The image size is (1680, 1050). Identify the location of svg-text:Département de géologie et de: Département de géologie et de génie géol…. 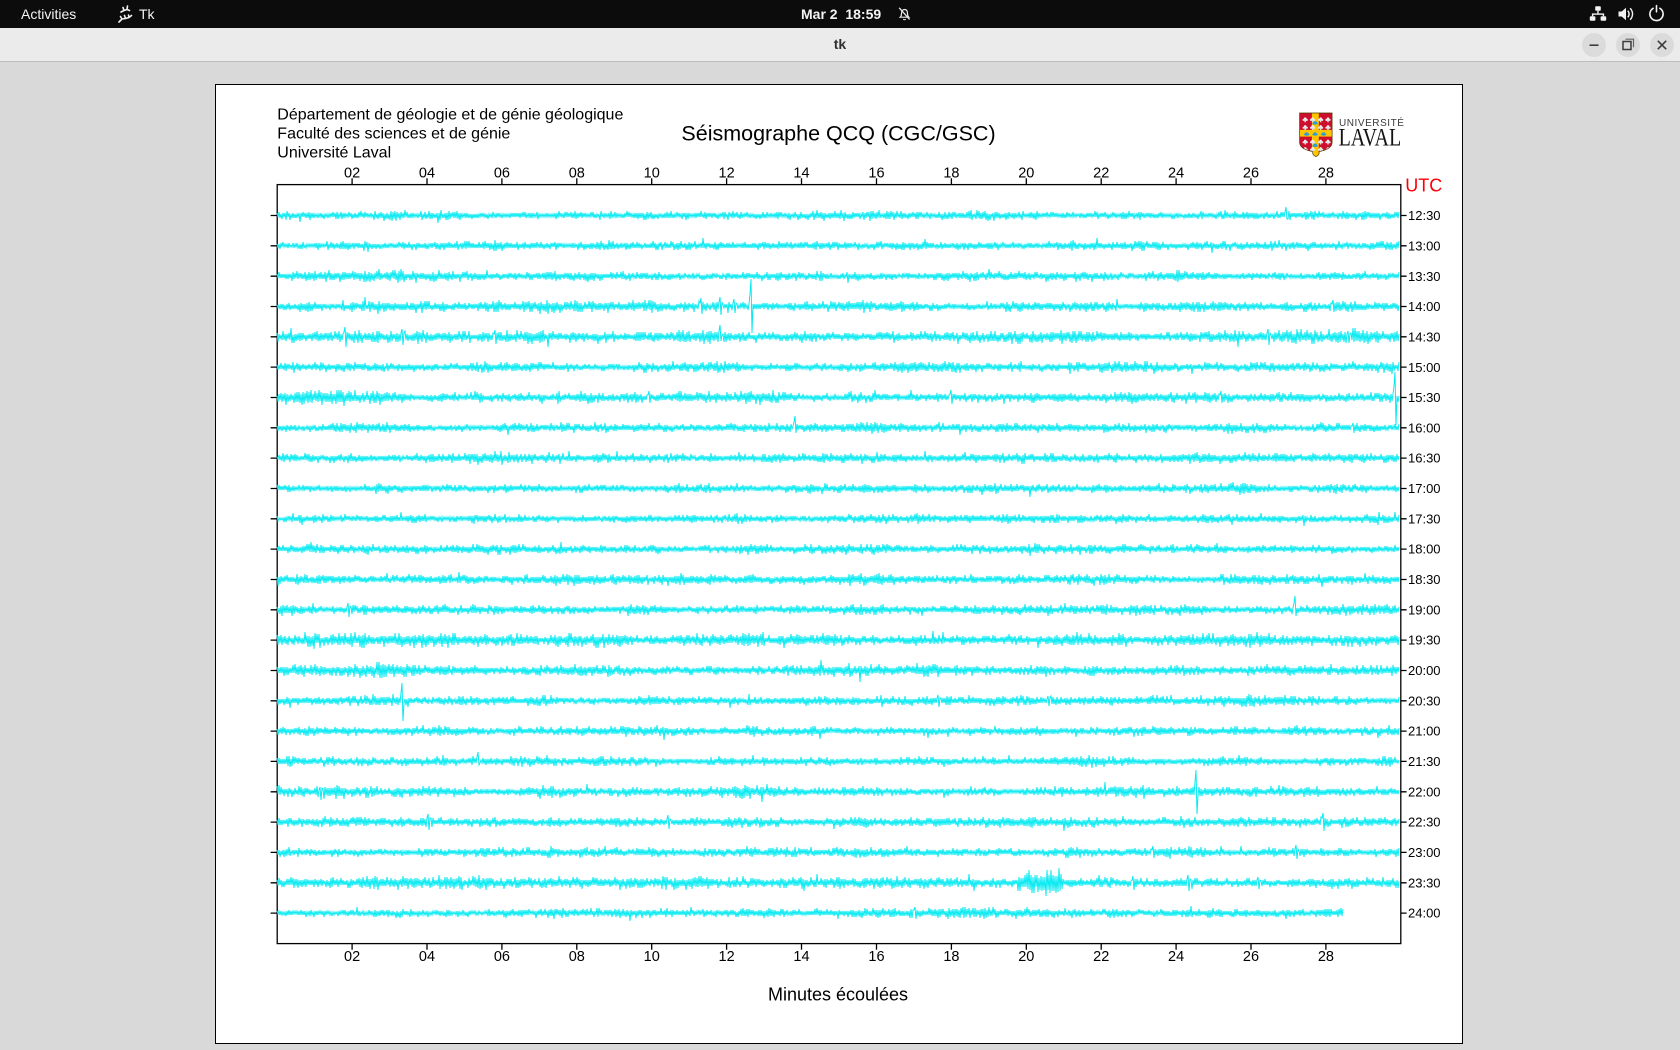
(450, 115).